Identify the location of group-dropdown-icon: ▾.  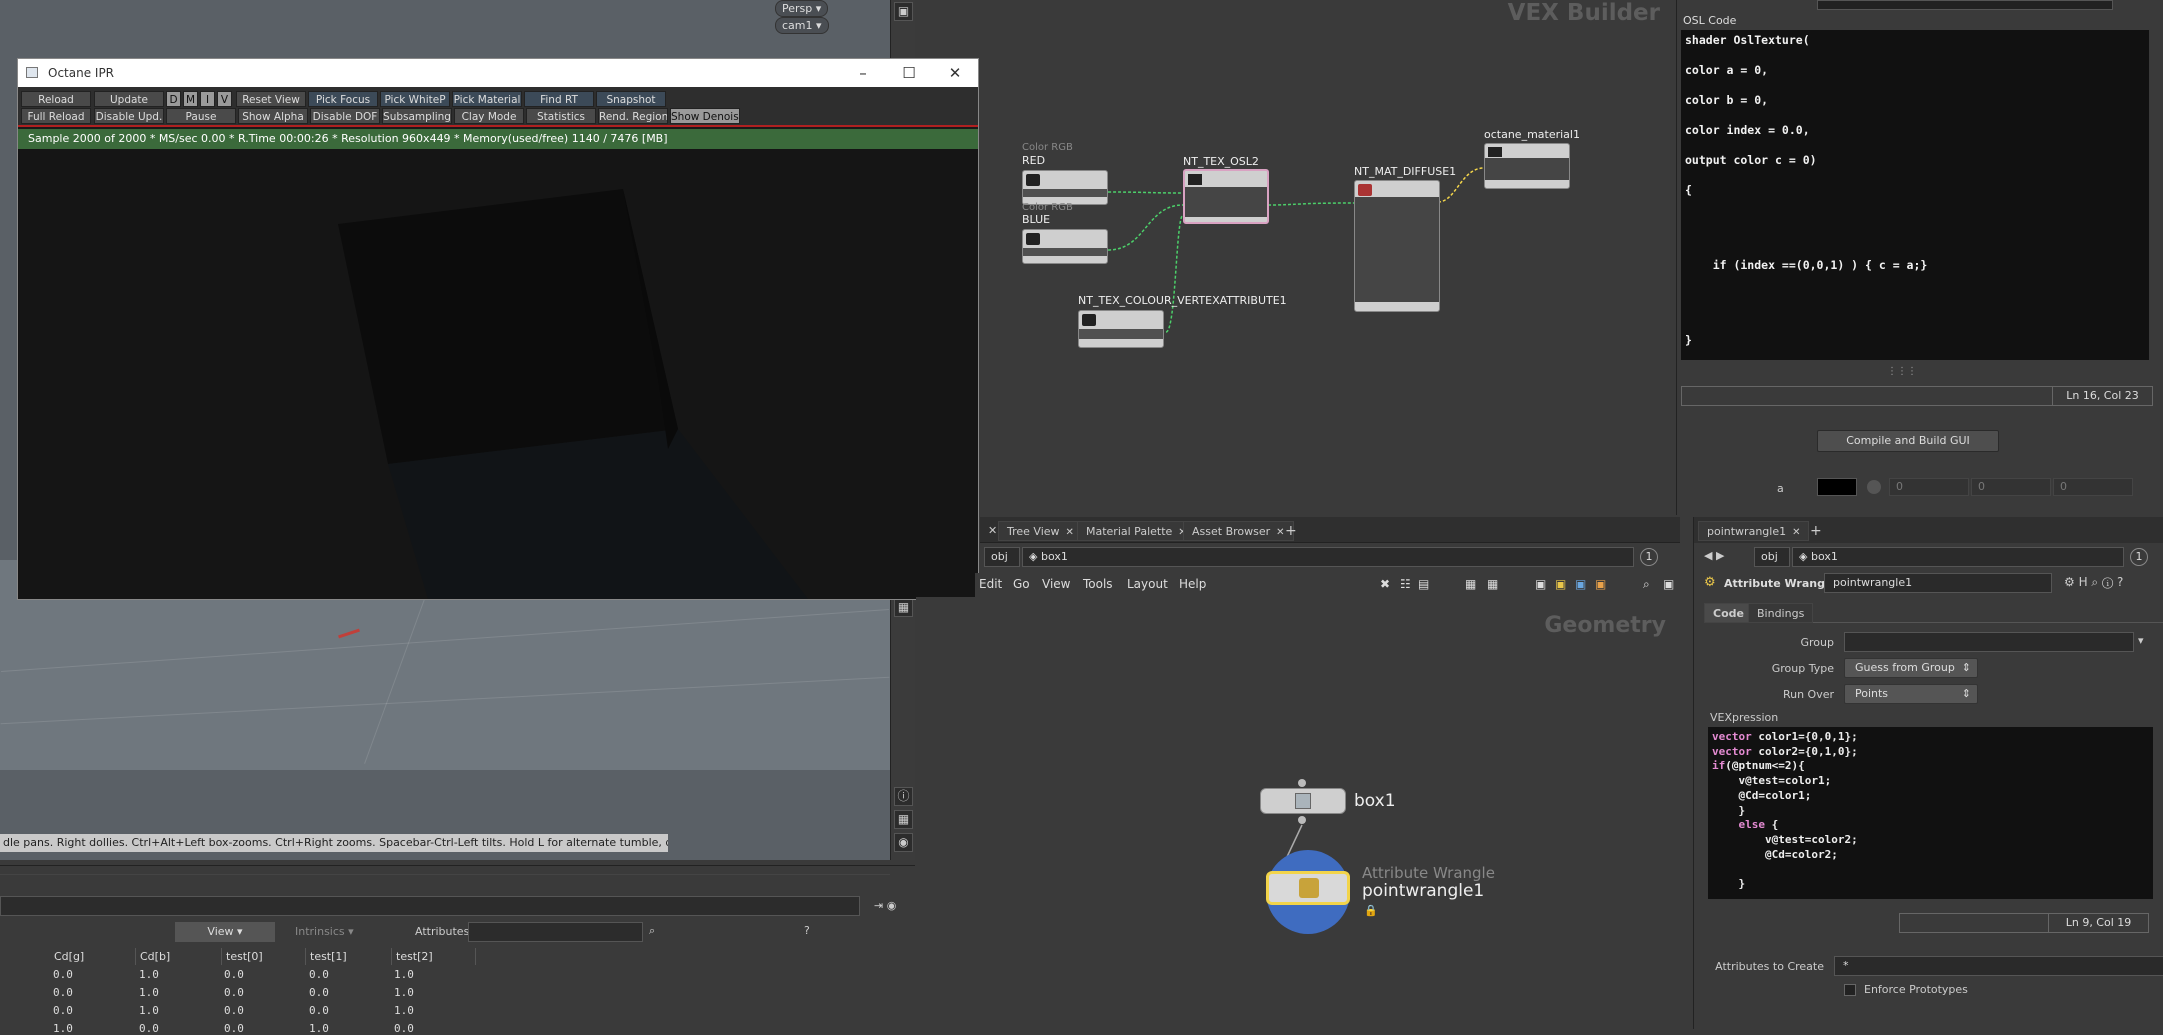
(2141, 640).